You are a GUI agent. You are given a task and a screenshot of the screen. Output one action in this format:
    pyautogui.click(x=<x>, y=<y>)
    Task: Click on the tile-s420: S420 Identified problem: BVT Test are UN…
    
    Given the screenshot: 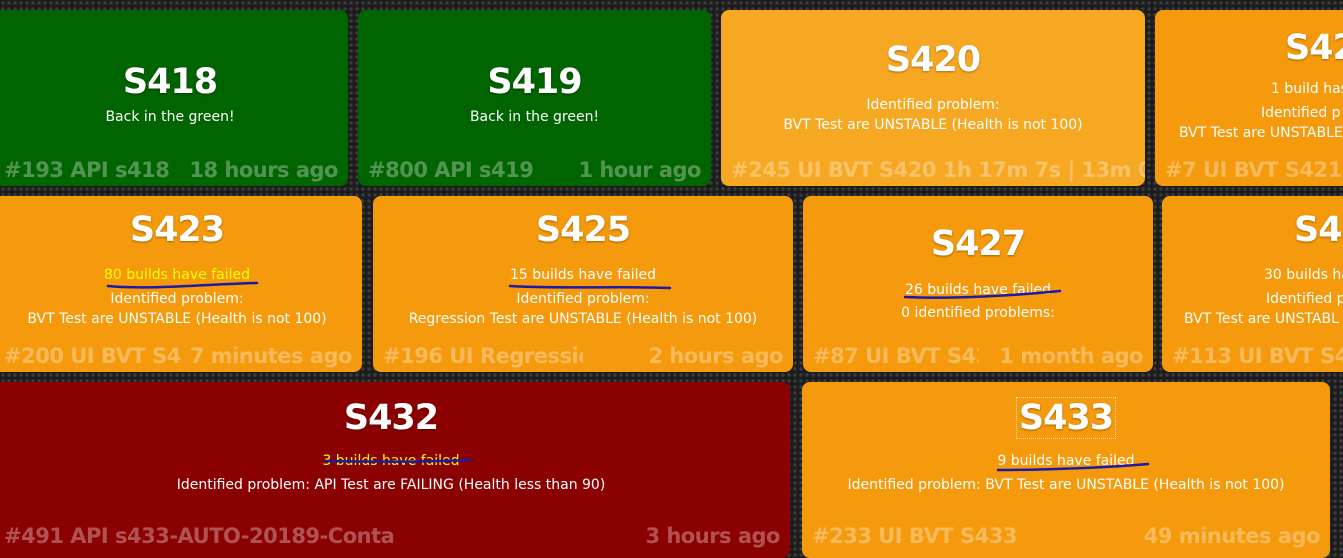 What is the action you would take?
    pyautogui.click(x=933, y=98)
    